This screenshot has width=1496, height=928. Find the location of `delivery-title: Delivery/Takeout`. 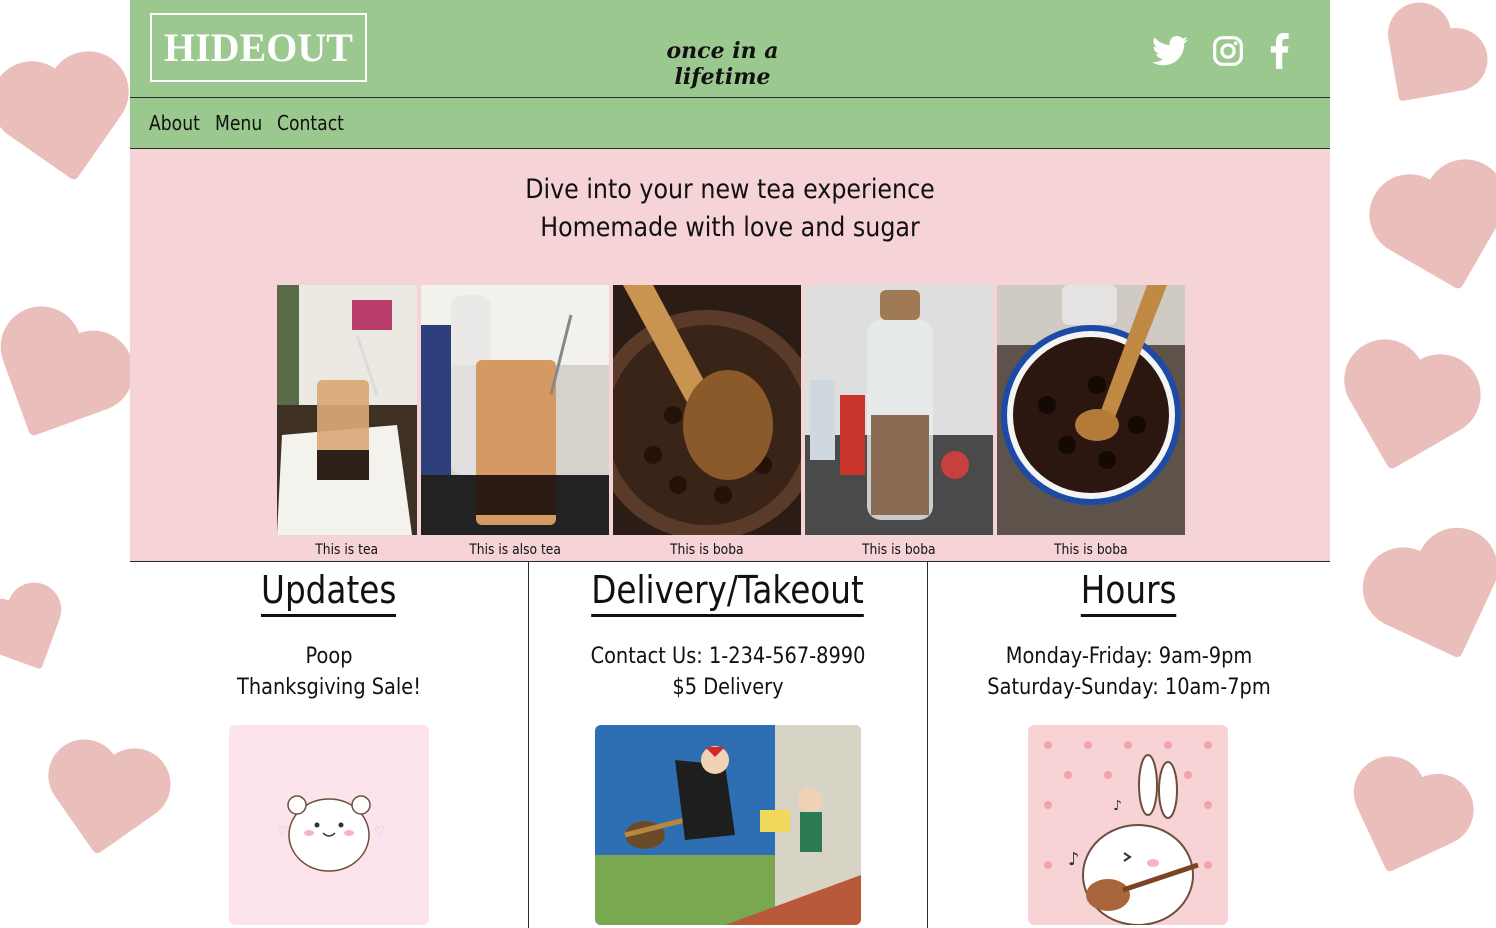

delivery-title: Delivery/Takeout is located at coordinates (728, 592).